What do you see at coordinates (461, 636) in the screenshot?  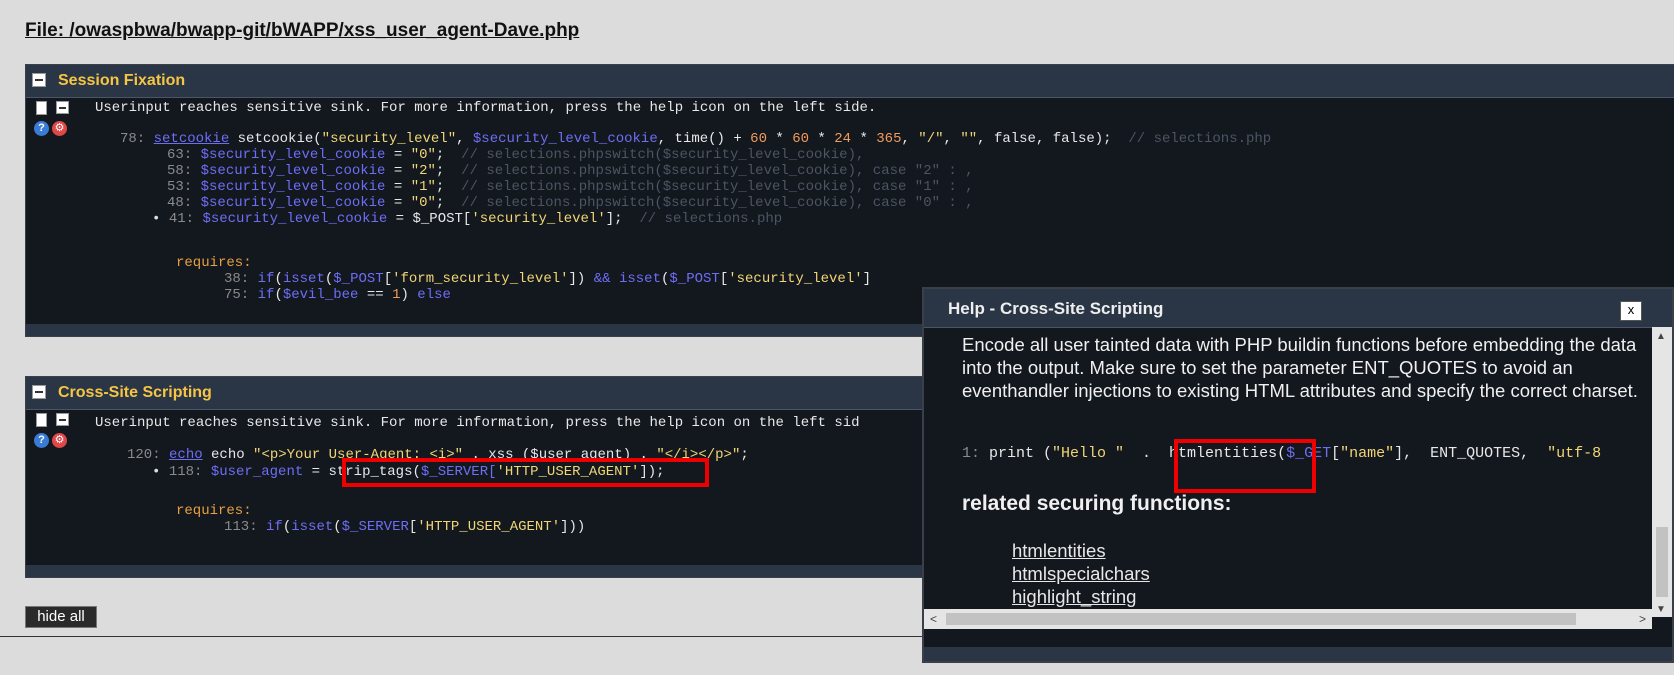 I see `divider` at bounding box center [461, 636].